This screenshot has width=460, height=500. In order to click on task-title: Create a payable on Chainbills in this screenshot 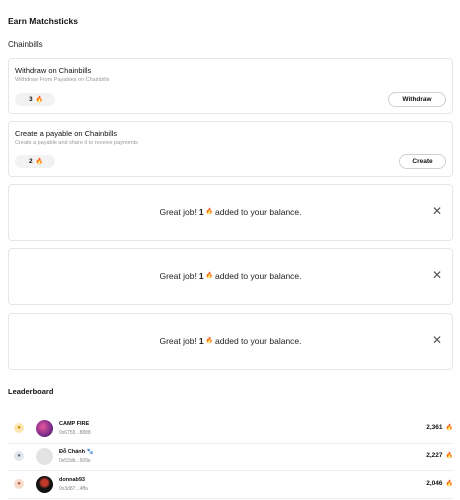, I will do `click(66, 133)`.